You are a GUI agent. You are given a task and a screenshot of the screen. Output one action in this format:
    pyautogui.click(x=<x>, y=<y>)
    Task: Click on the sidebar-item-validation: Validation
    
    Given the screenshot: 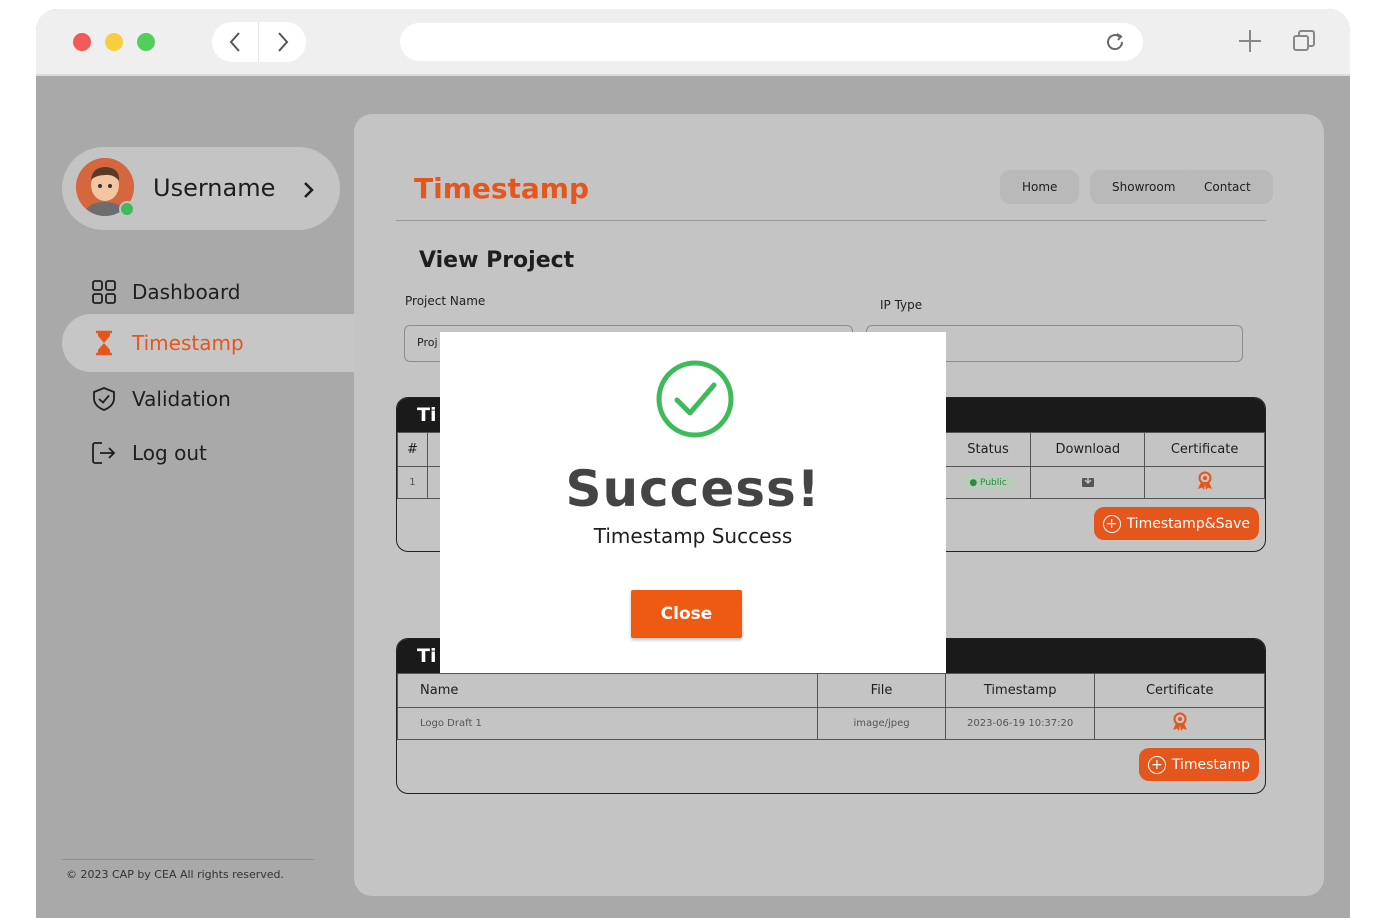 What is the action you would take?
    pyautogui.click(x=160, y=399)
    